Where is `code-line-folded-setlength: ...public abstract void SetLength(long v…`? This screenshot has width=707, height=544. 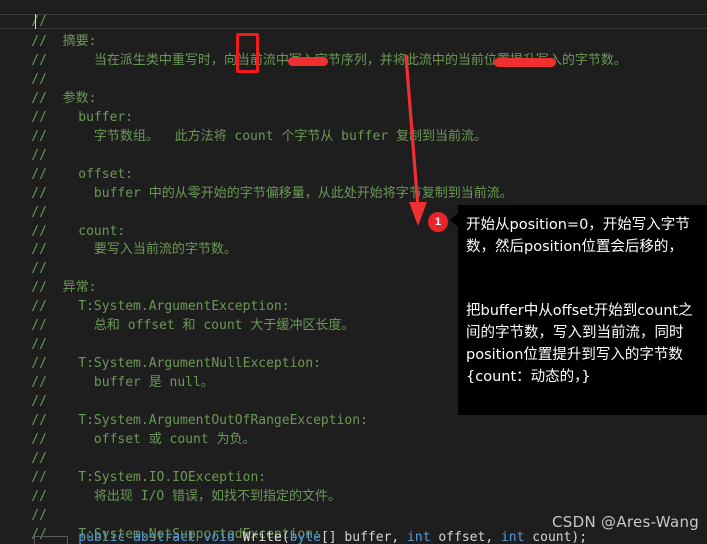 code-line-folded-setlength: ...public abstract void SetLength(long v… is located at coordinates (219, 14).